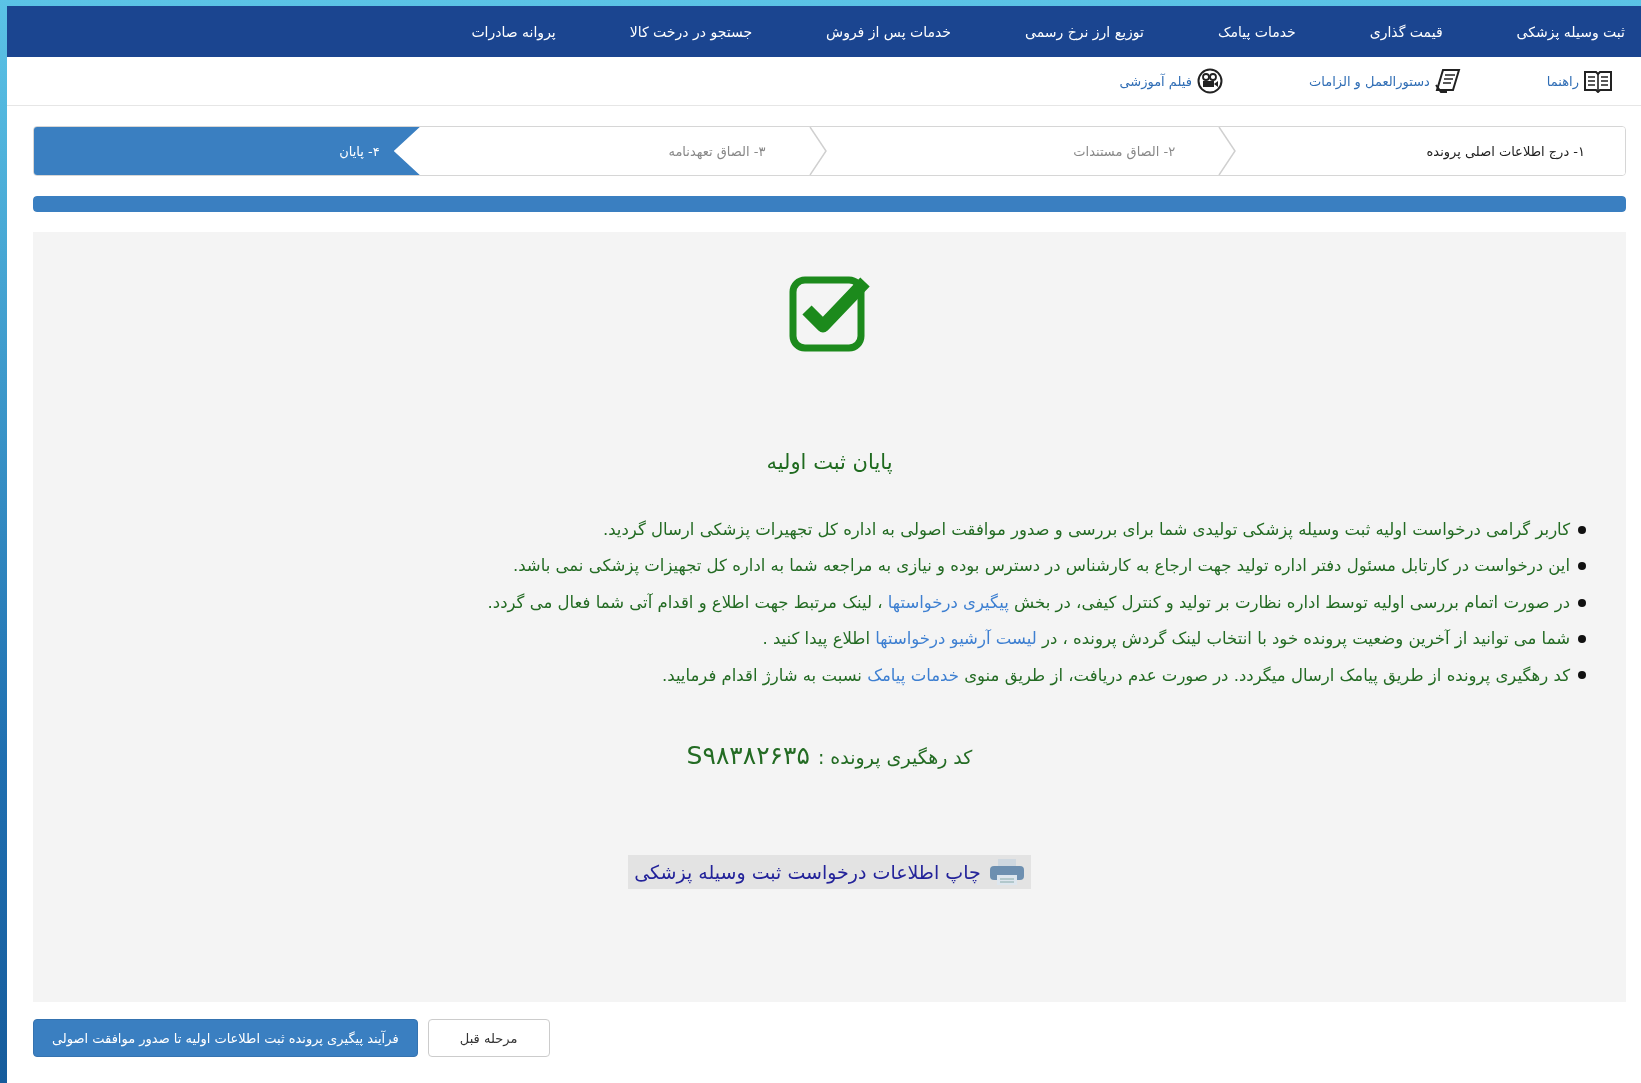  What do you see at coordinates (1084, 31) in the screenshot?
I see `nav-link: توزیع ارز نرخ رسمی` at bounding box center [1084, 31].